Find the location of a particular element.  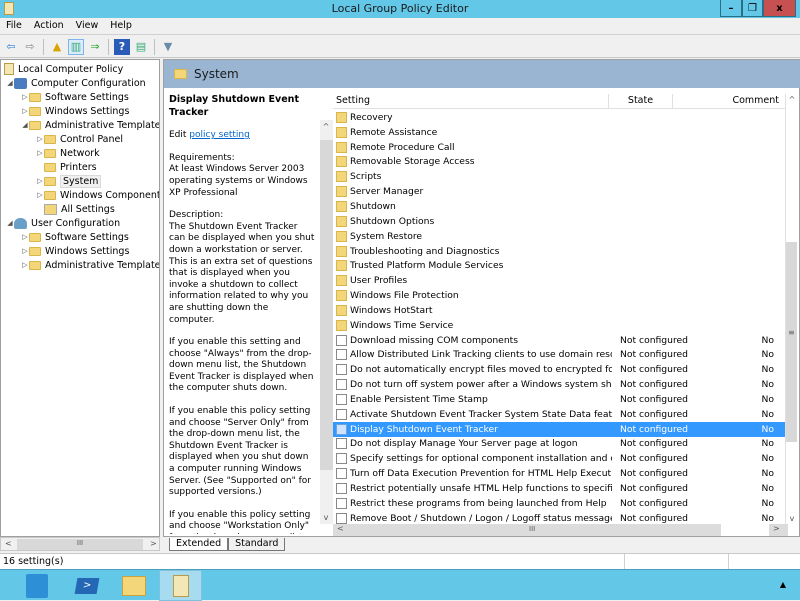

taskbar-file-explorer is located at coordinates (133, 585).